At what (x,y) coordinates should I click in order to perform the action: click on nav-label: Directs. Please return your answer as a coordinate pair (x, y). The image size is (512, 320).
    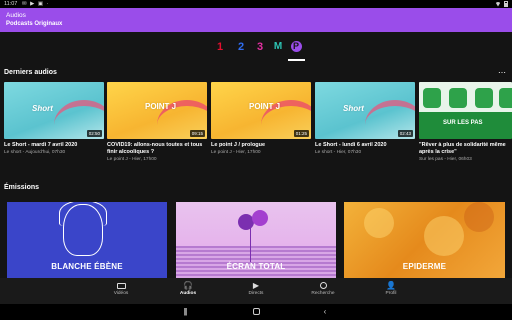
    Looking at the image, I should click on (256, 293).